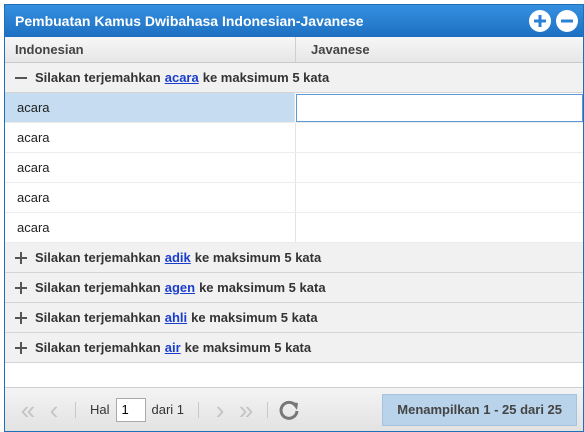 This screenshot has height=432, width=584. Describe the element at coordinates (21, 78) in the screenshot. I see `collapse-icon` at that location.